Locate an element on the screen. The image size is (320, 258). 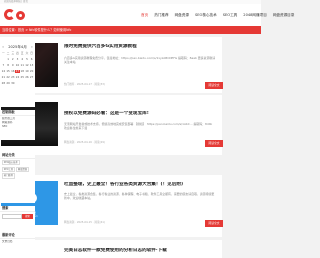
post-title: 限时免费提供六百多G实用资源教程 is located at coordinates (141, 47).